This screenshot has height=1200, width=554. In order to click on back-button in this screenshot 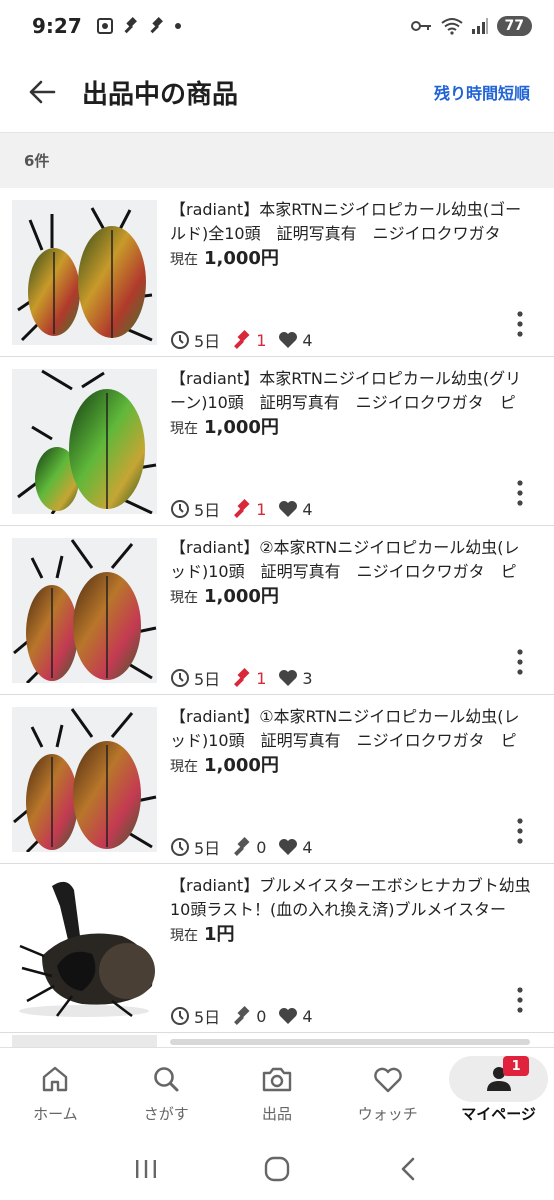, I will do `click(42, 92)`.